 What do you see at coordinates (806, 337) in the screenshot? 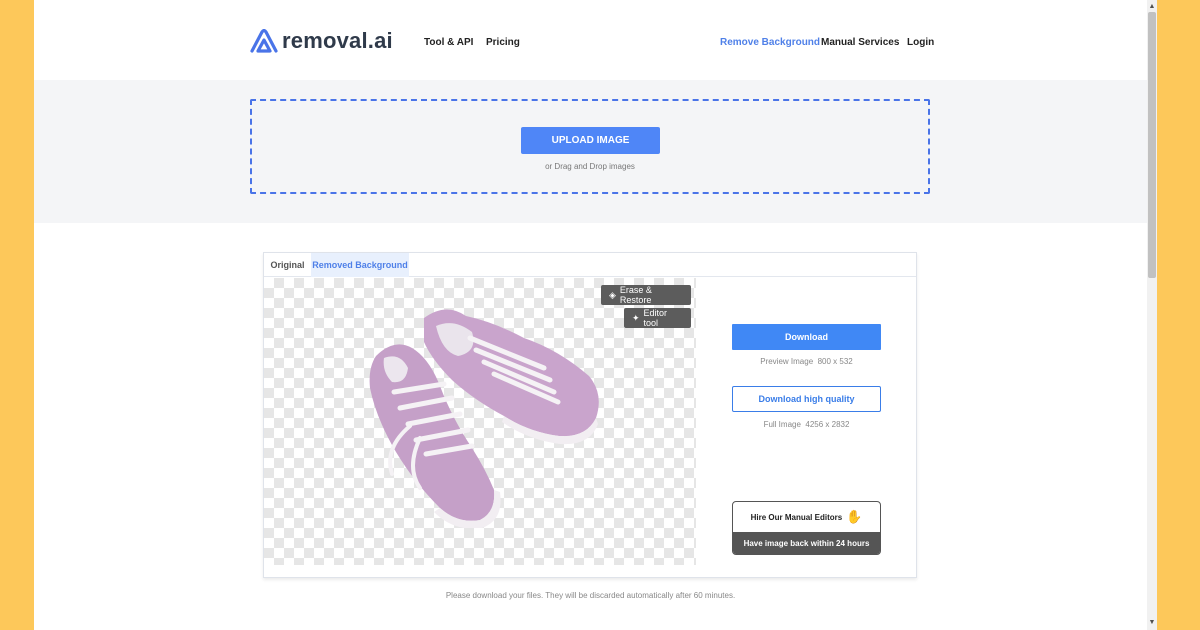
I see `download-button: Download` at bounding box center [806, 337].